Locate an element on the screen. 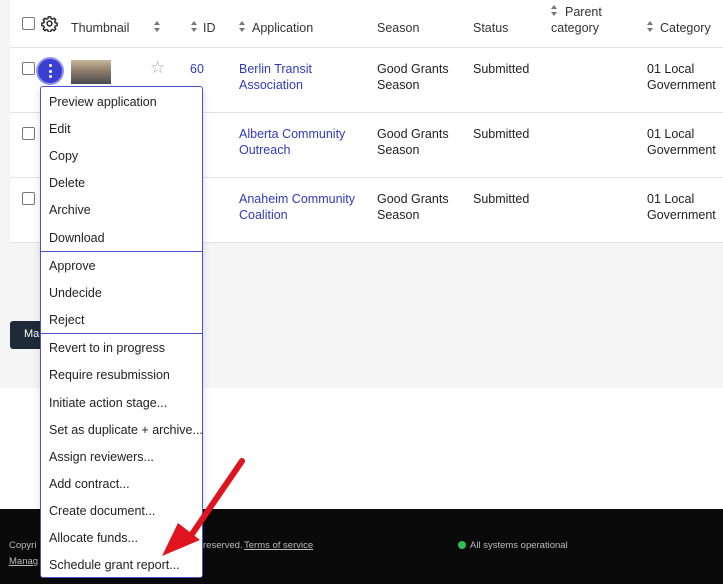  red-arrow-annotation is located at coordinates (203, 507).